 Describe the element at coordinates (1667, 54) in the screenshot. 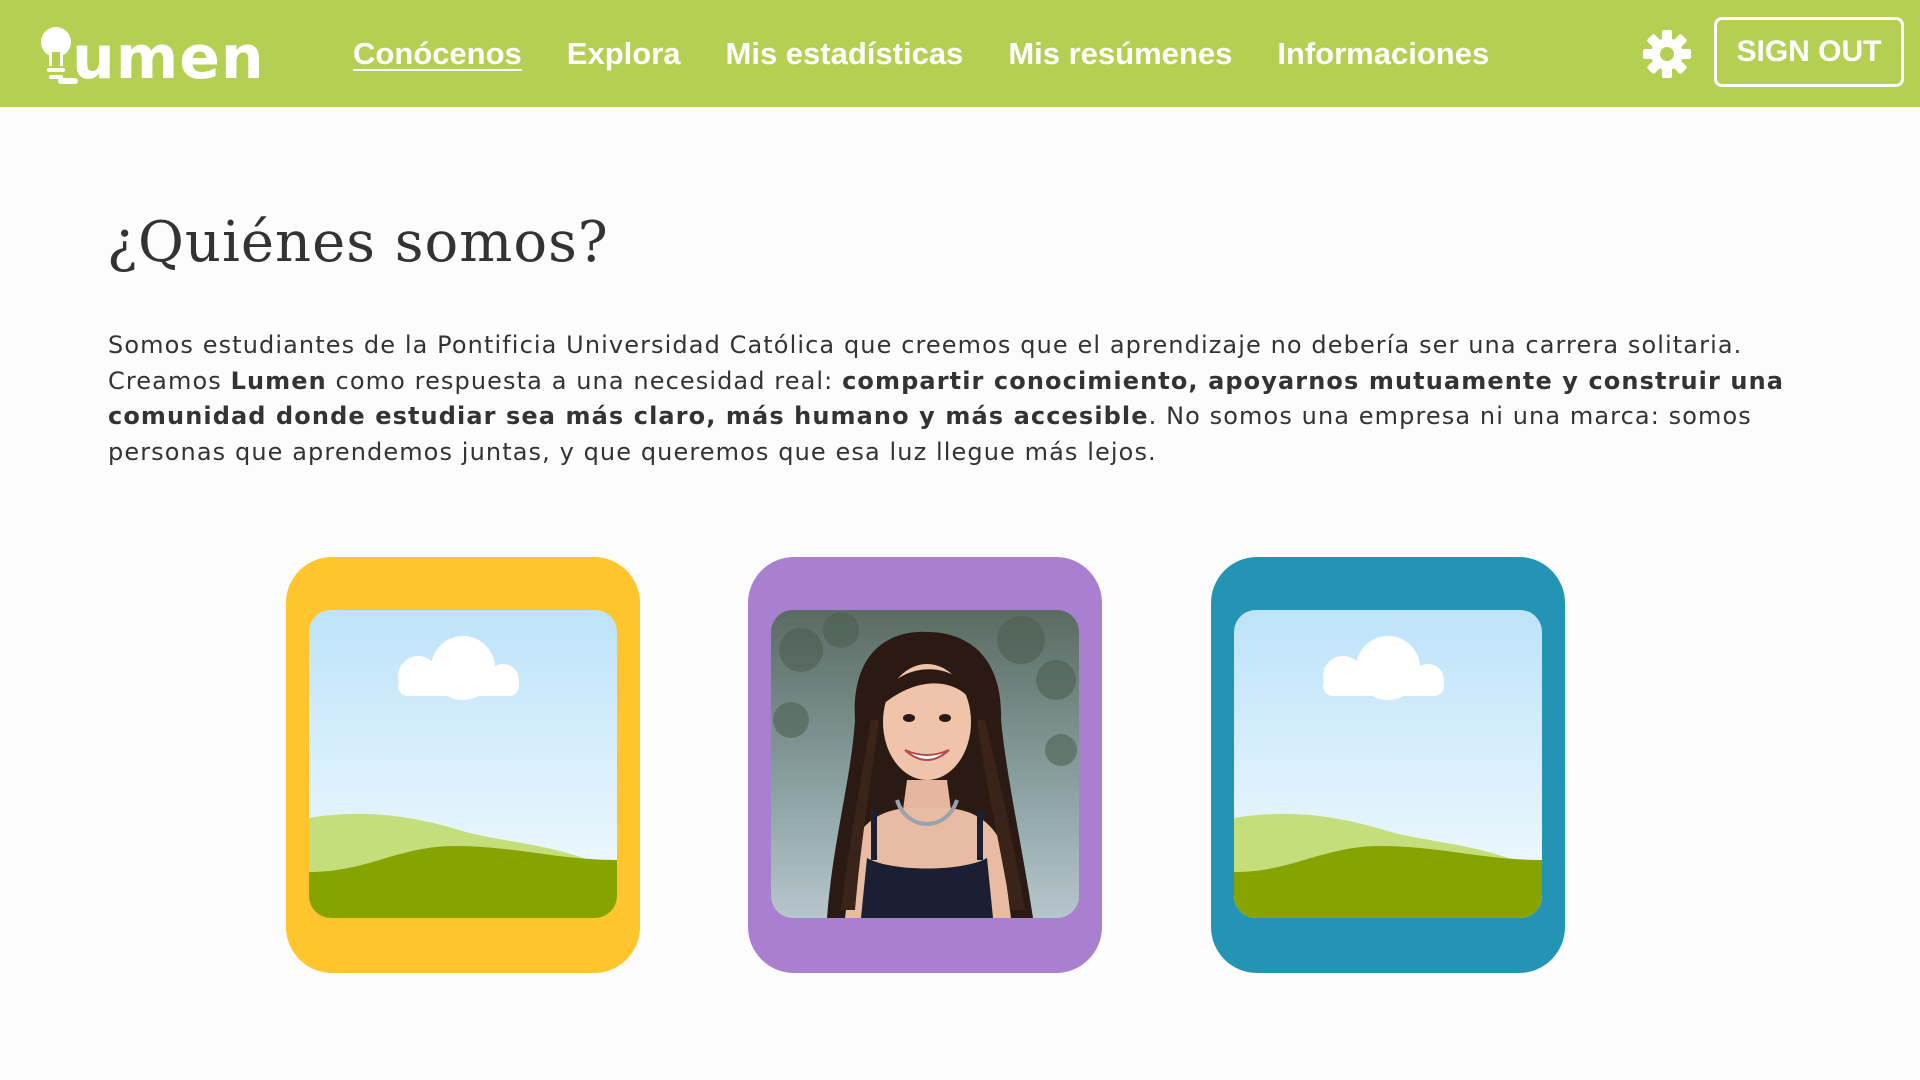

I see `gear-icon` at that location.